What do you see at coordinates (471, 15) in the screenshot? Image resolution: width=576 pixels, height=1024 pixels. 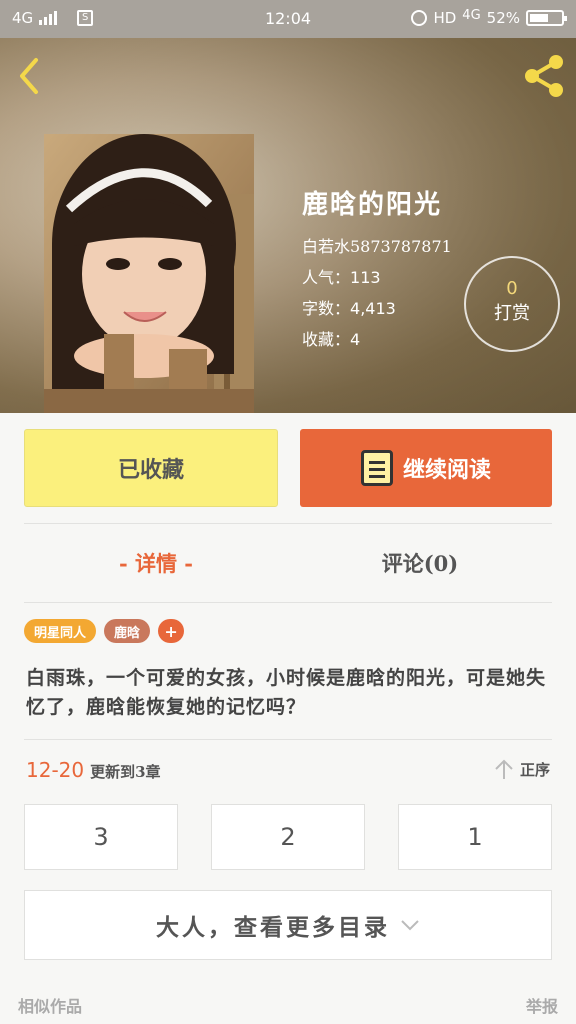 I see `network-indicator-right: 4G` at bounding box center [471, 15].